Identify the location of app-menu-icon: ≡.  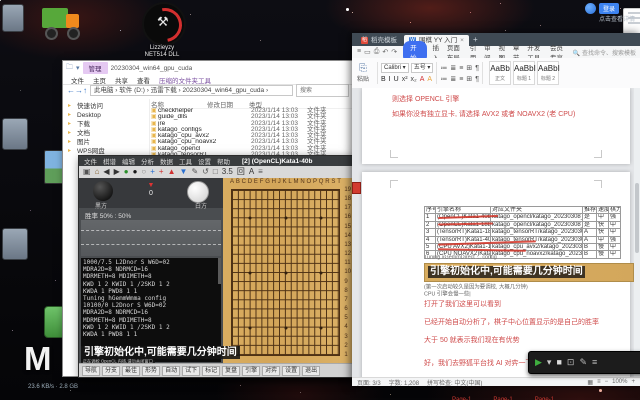
(359, 52).